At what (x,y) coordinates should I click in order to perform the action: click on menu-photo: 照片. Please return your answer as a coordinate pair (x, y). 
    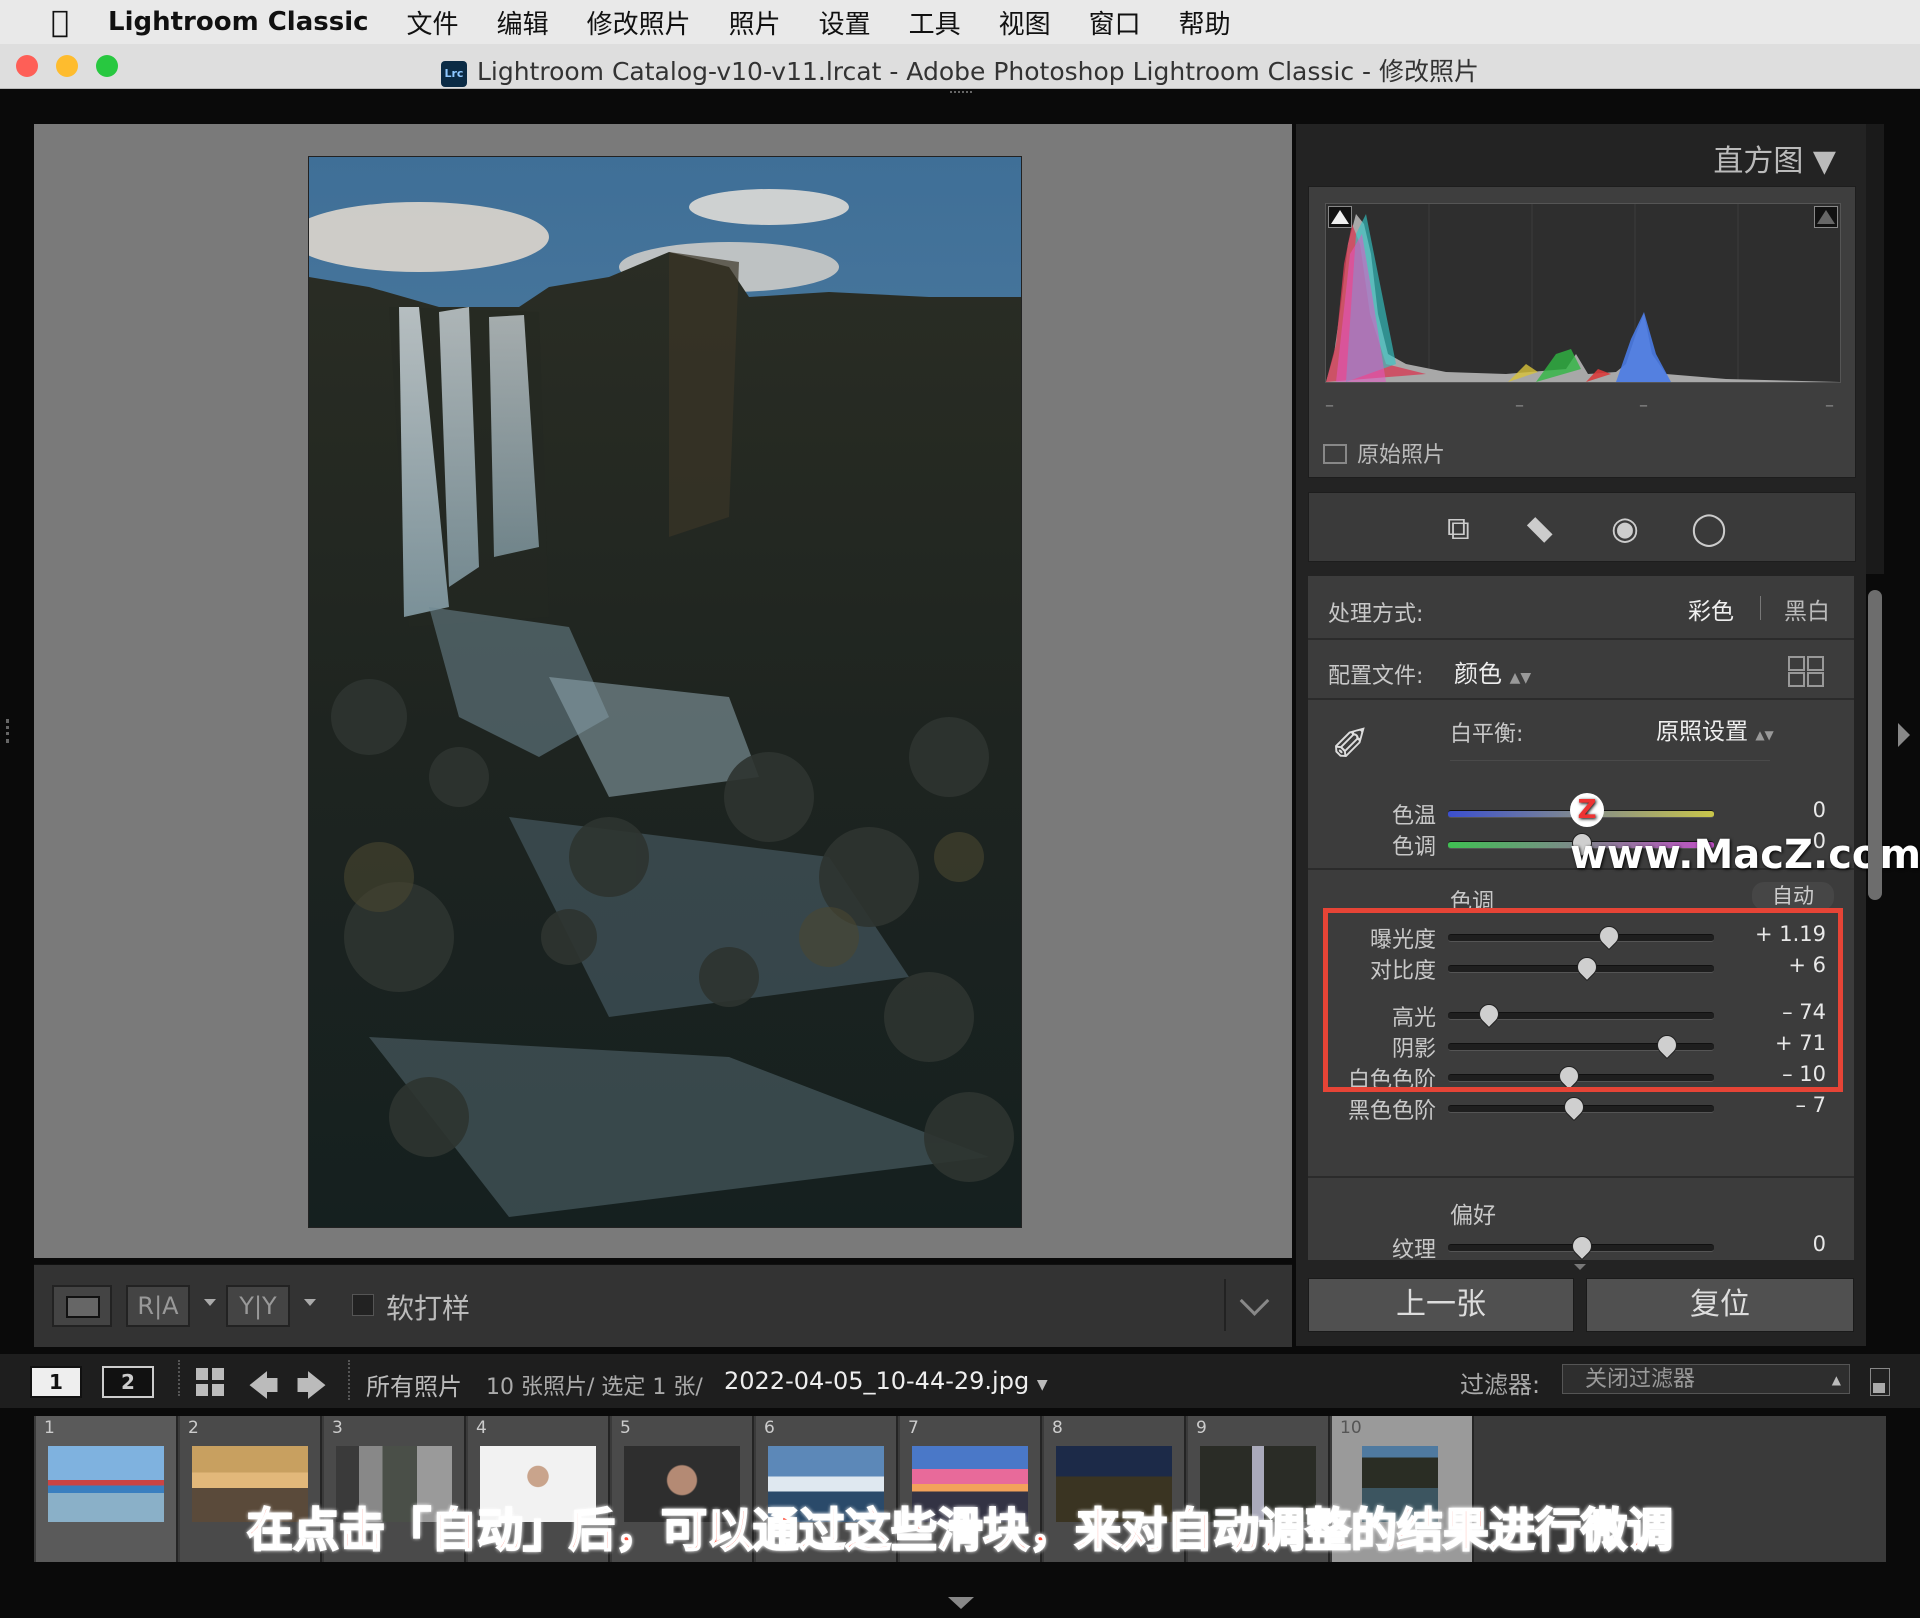
    Looking at the image, I should click on (755, 22).